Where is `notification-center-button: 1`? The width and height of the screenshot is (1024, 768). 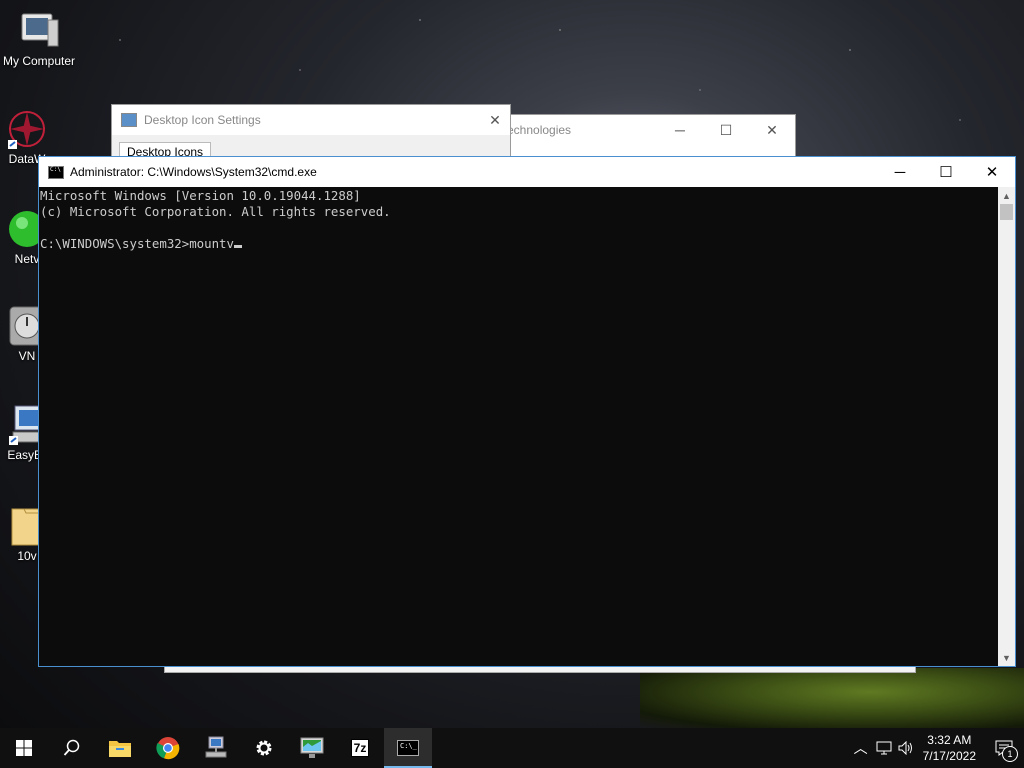
notification-center-button: 1 is located at coordinates (1004, 748).